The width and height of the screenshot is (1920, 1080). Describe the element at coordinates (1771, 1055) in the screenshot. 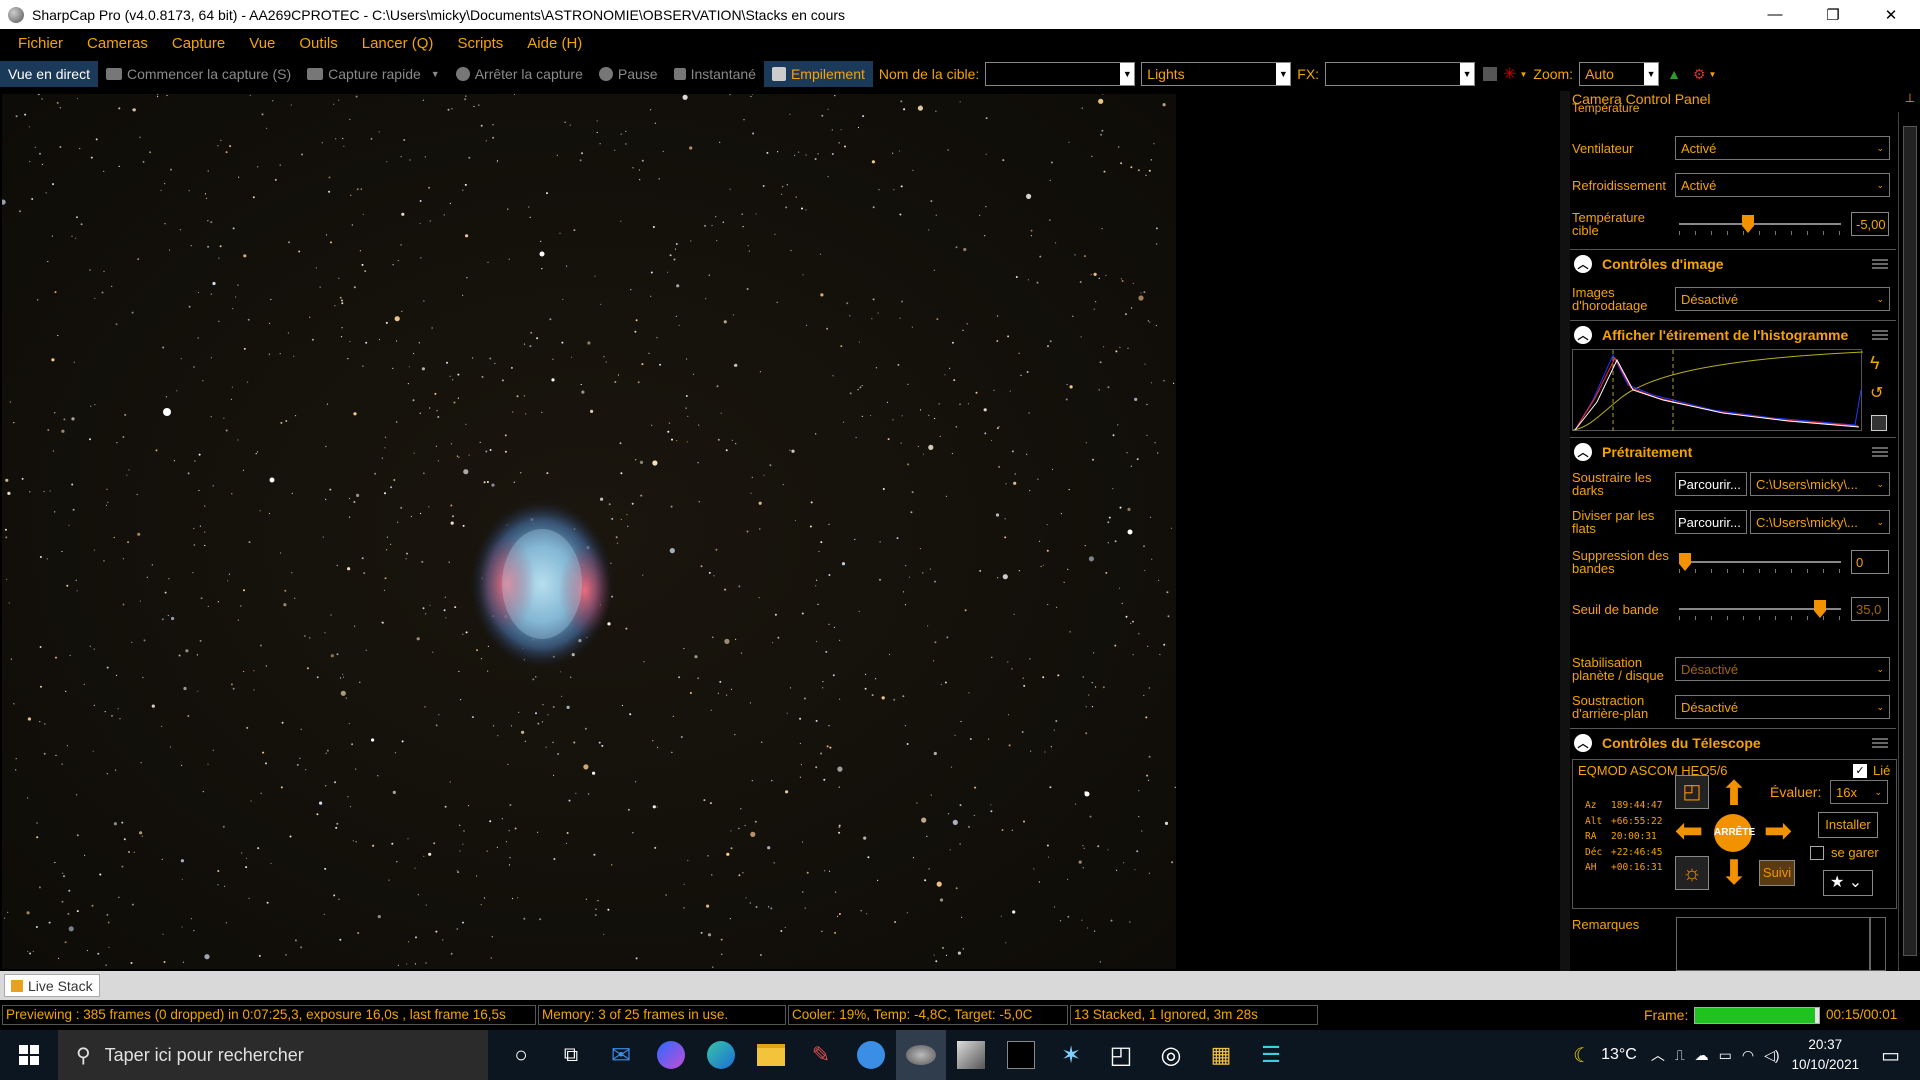

I see `volume-icon: ◁)` at that location.